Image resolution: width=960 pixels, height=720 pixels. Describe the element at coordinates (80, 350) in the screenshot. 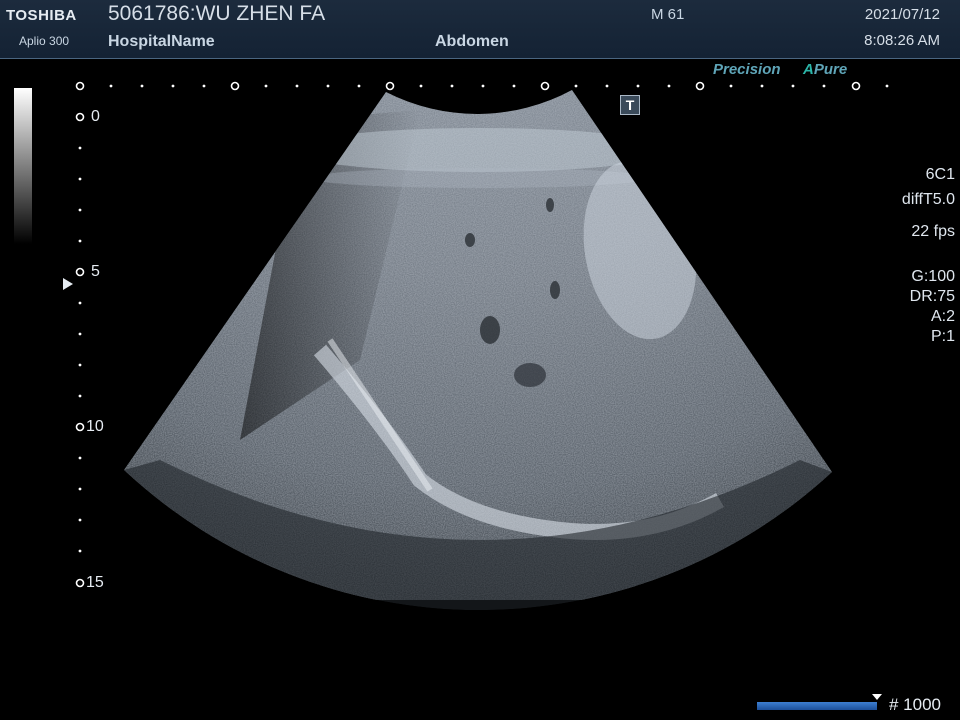

I see `depth-scale` at that location.